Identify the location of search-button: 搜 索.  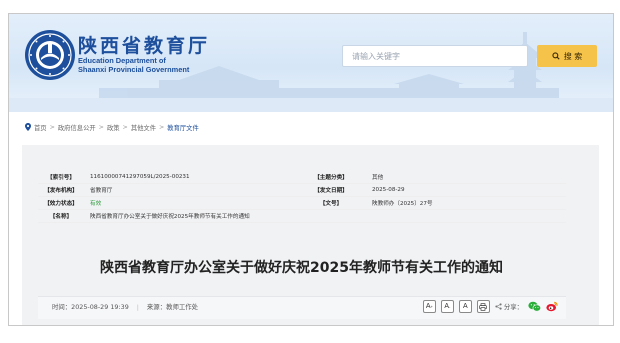
(567, 56).